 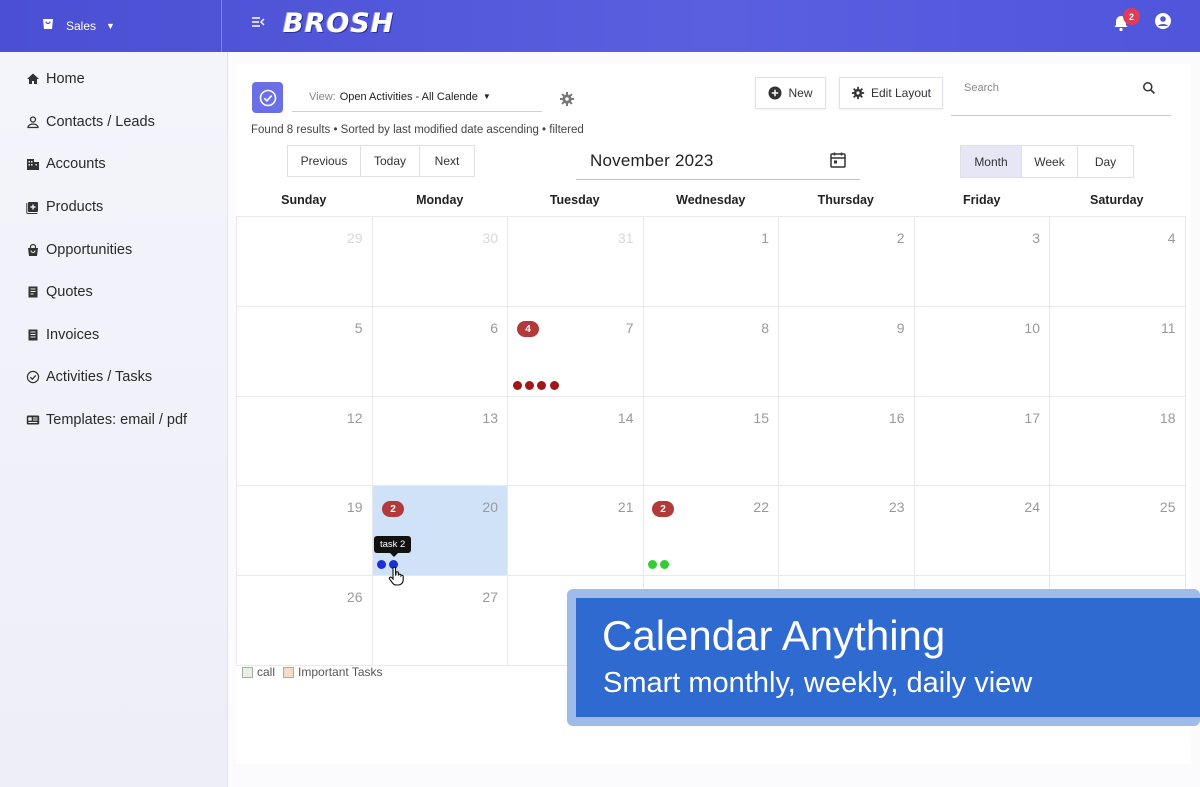 What do you see at coordinates (629, 327) in the screenshot?
I see `day-number: 7` at bounding box center [629, 327].